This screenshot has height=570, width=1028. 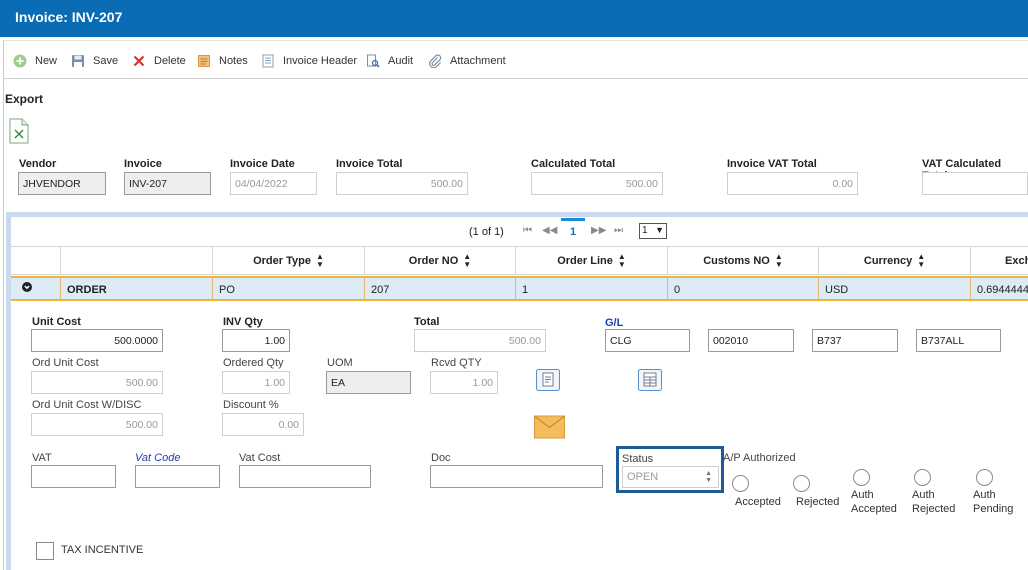 What do you see at coordinates (20, 61) in the screenshot?
I see `plus-circle-icon` at bounding box center [20, 61].